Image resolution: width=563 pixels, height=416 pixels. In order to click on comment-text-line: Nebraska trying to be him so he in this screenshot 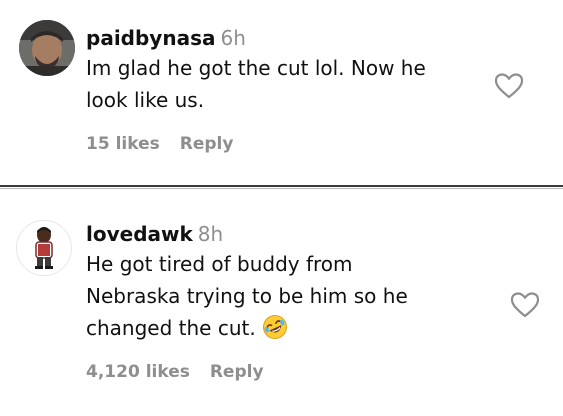, I will do `click(247, 296)`.